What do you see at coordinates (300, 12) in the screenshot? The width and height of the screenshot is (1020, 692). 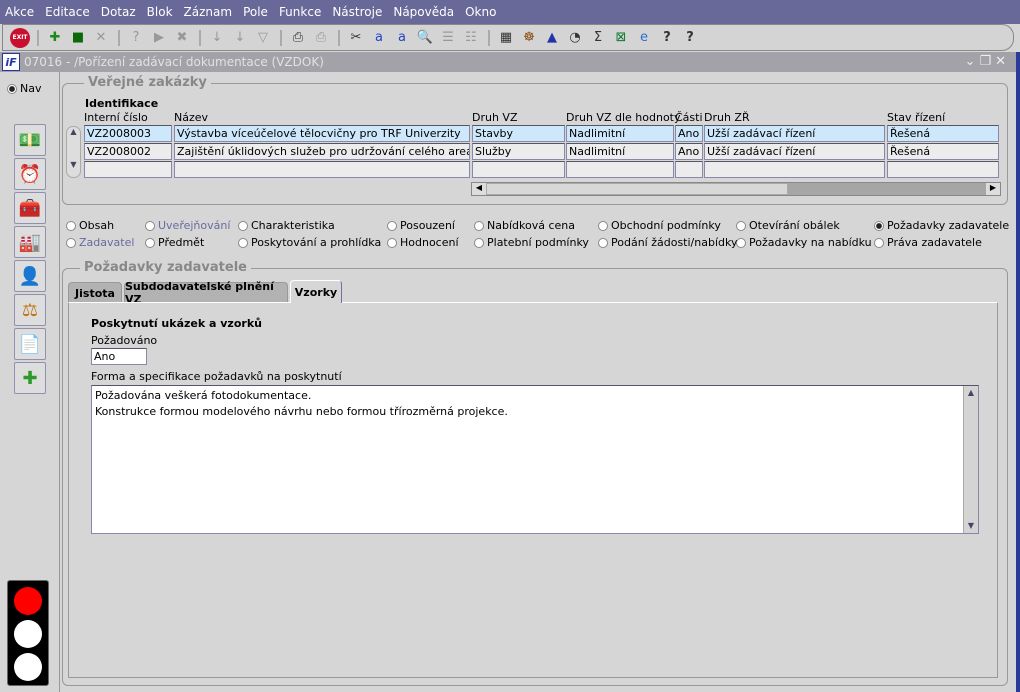 I see `menu-funkce: Funkce` at bounding box center [300, 12].